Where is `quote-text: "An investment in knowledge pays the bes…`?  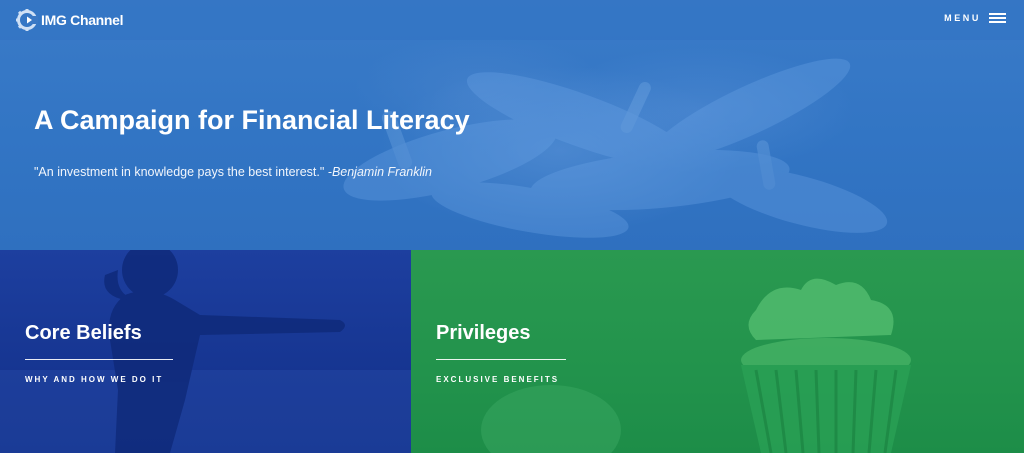 quote-text: "An investment in knowledge pays the bes… is located at coordinates (179, 172).